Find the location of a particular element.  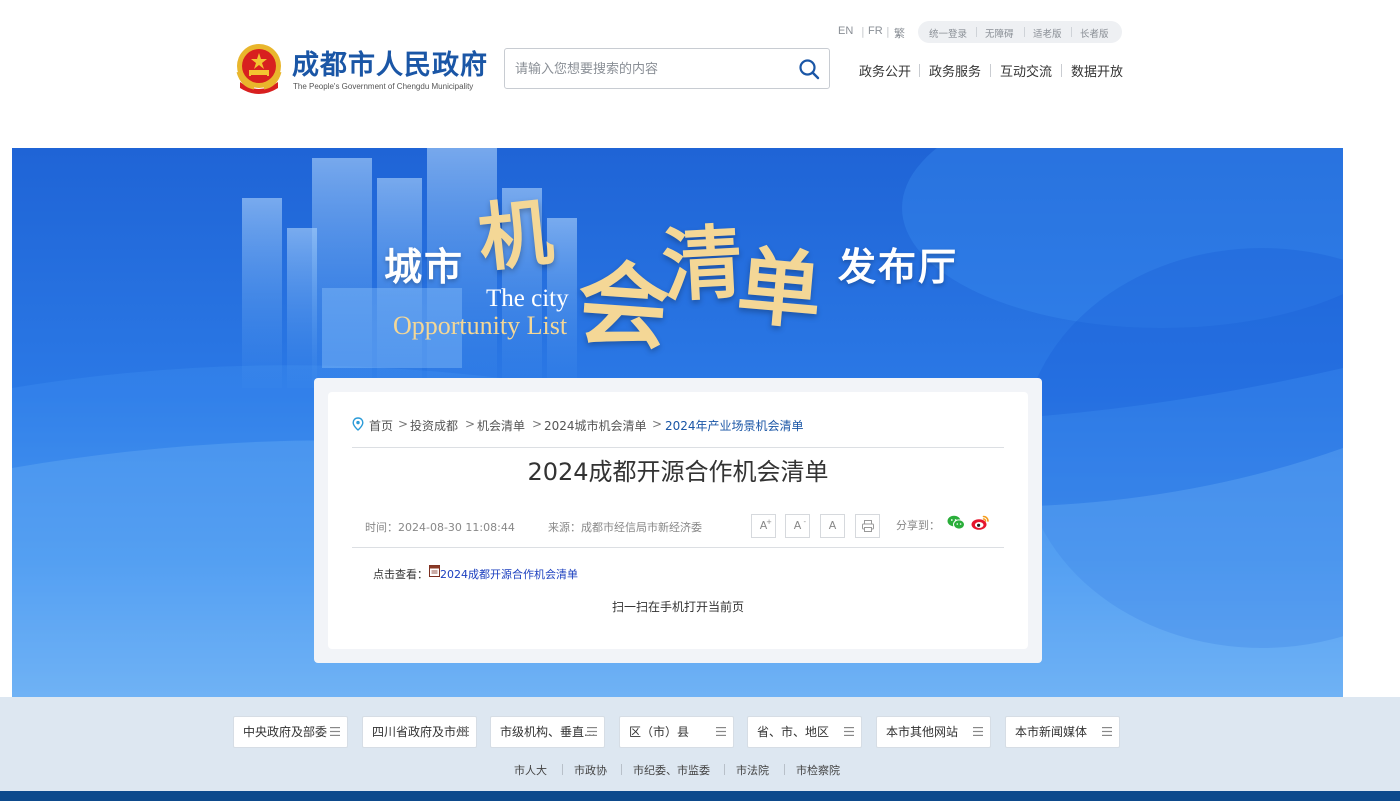

link-select-districts: 区（市）县 is located at coordinates (676, 732).